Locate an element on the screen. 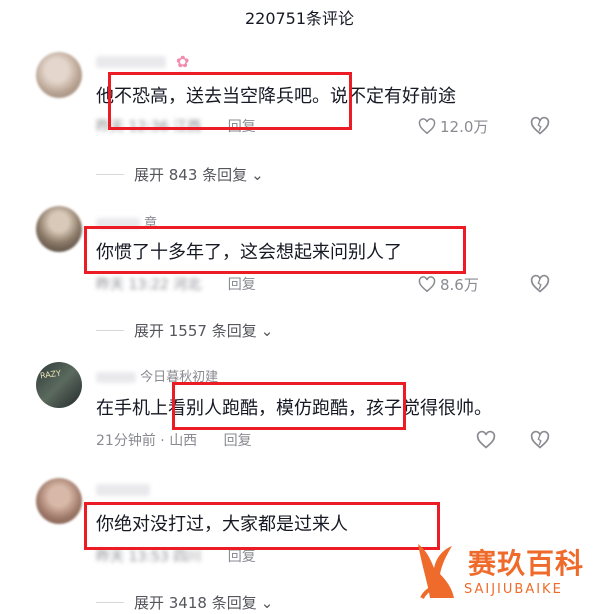 The image size is (599, 614). comment-time: 昨天 13:22 is located at coordinates (132, 285).